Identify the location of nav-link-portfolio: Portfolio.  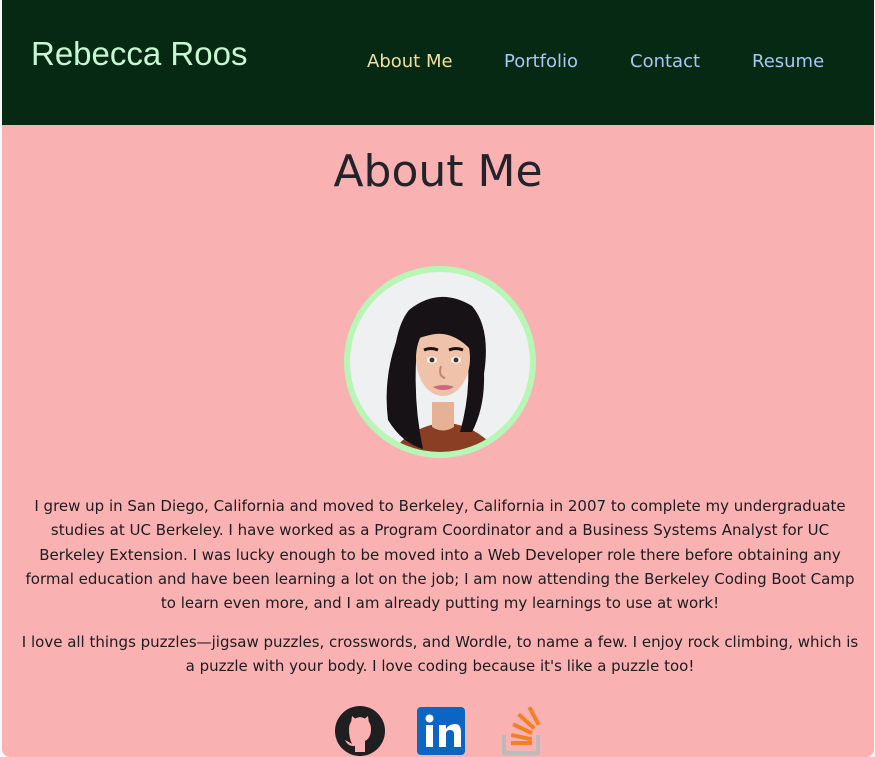
(541, 62).